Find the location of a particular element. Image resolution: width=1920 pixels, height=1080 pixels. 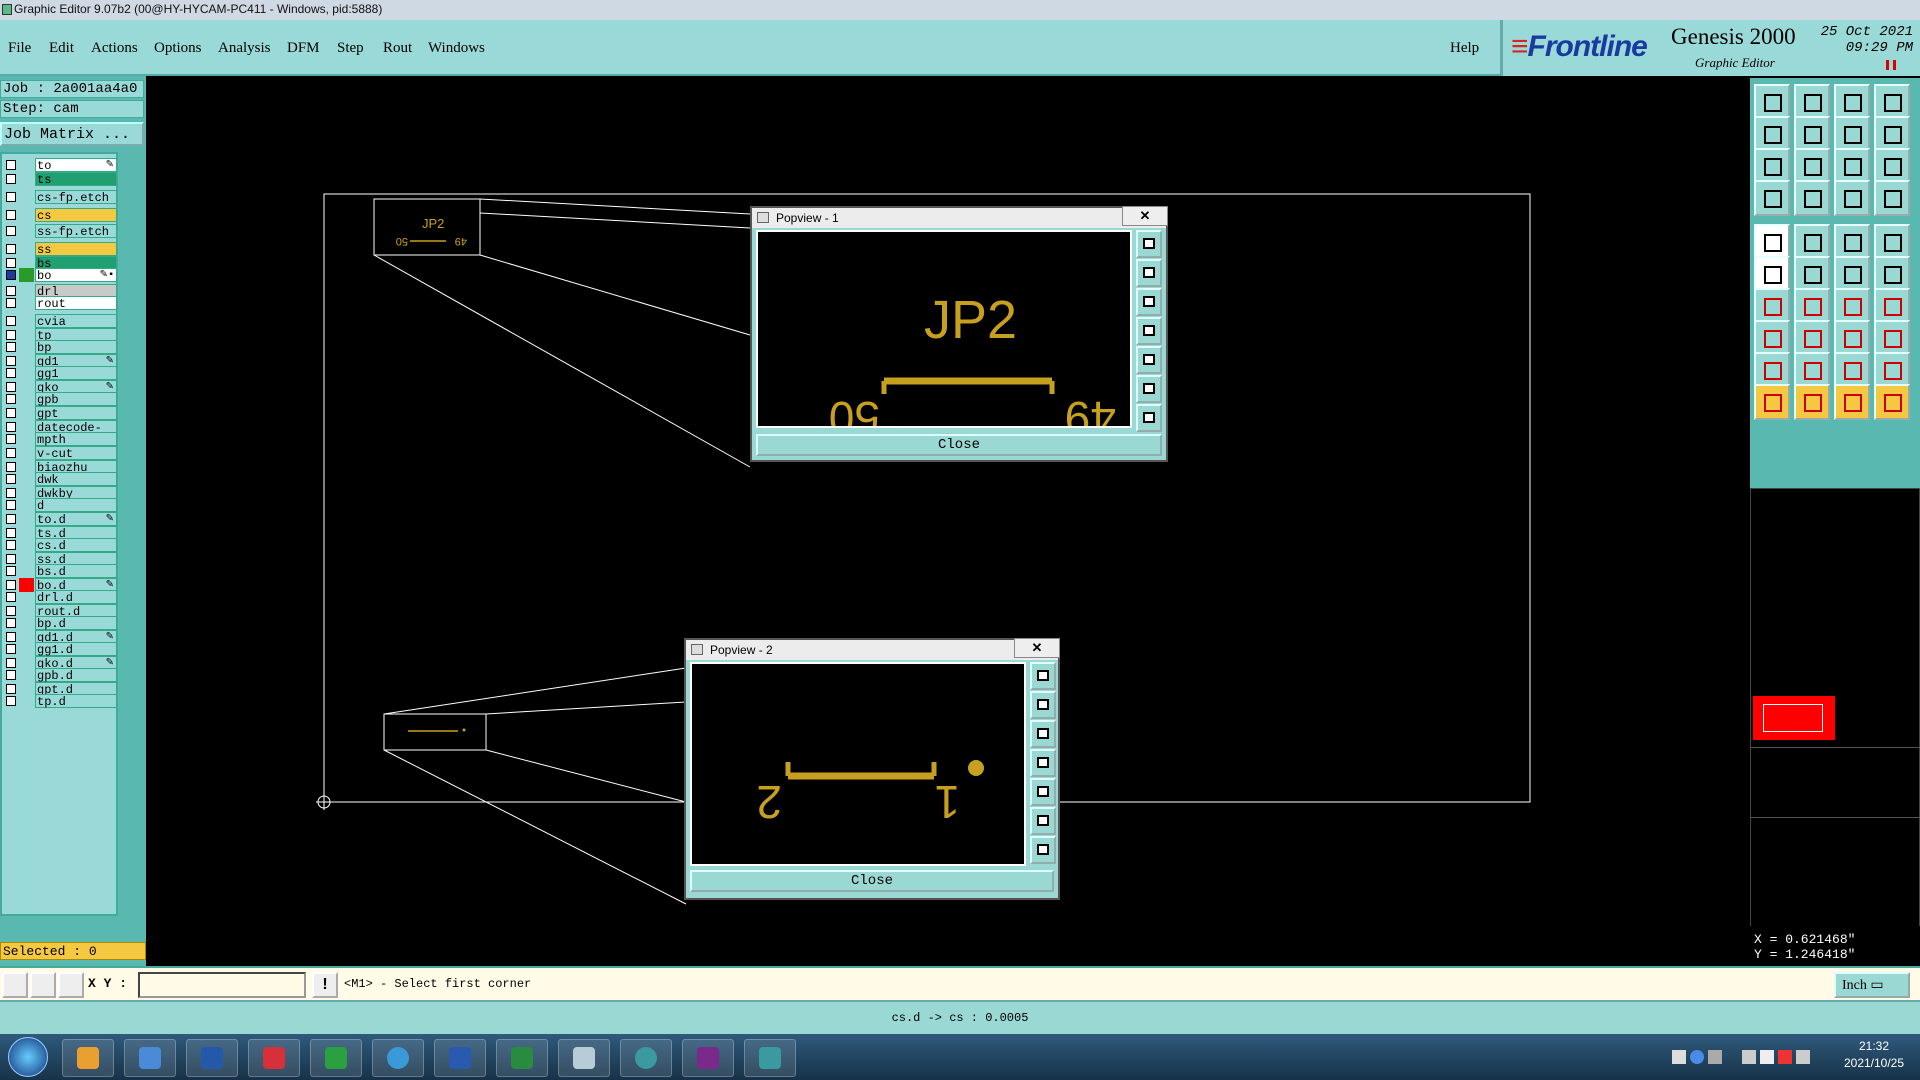

layer-row: ts is located at coordinates (60, 179).